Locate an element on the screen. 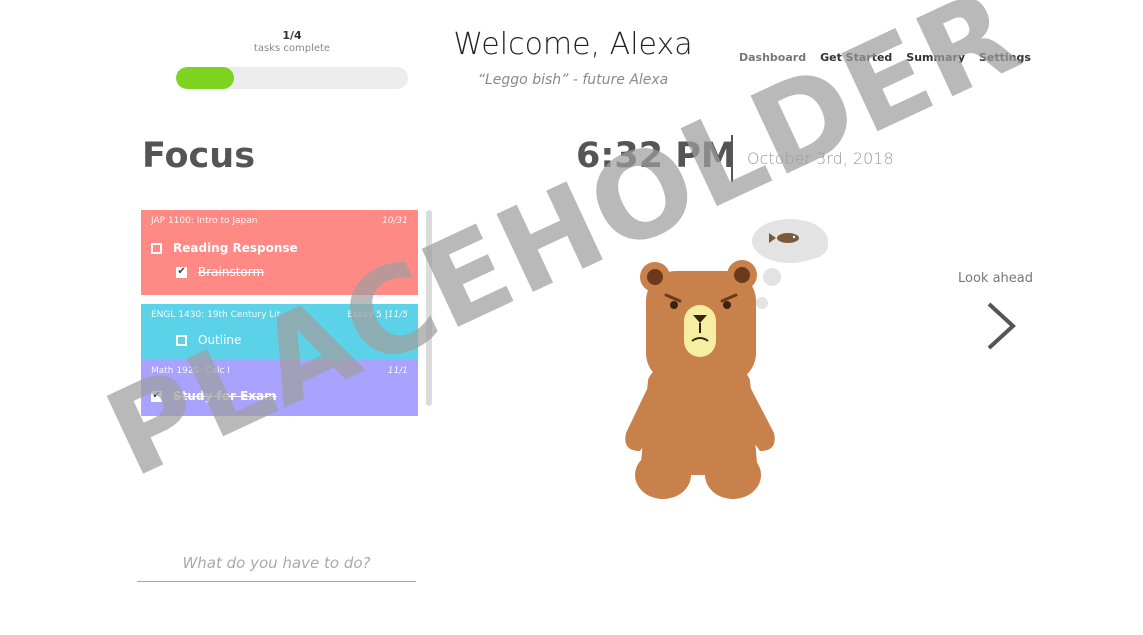 This screenshot has height=635, width=1143. task-item: ✔ Brainstorm is located at coordinates (279, 272).